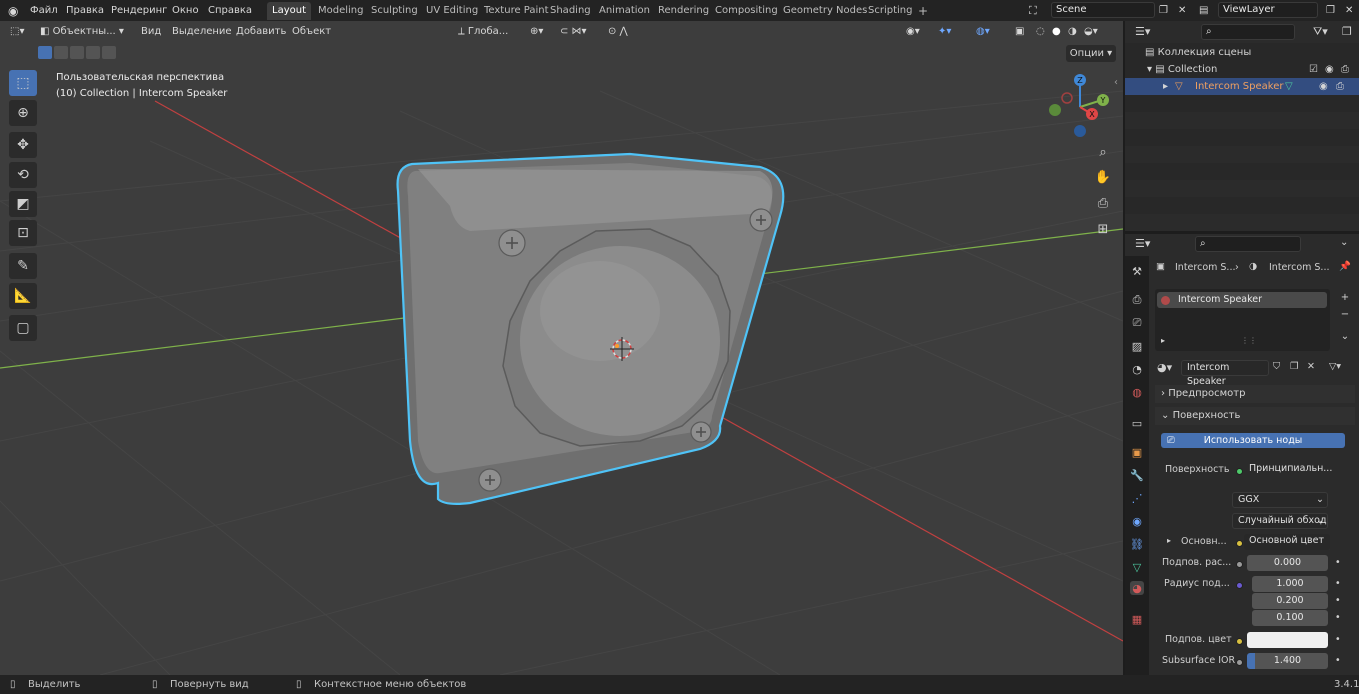  Describe the element at coordinates (1103, 10) in the screenshot. I see `scene-selector: Scene` at that location.